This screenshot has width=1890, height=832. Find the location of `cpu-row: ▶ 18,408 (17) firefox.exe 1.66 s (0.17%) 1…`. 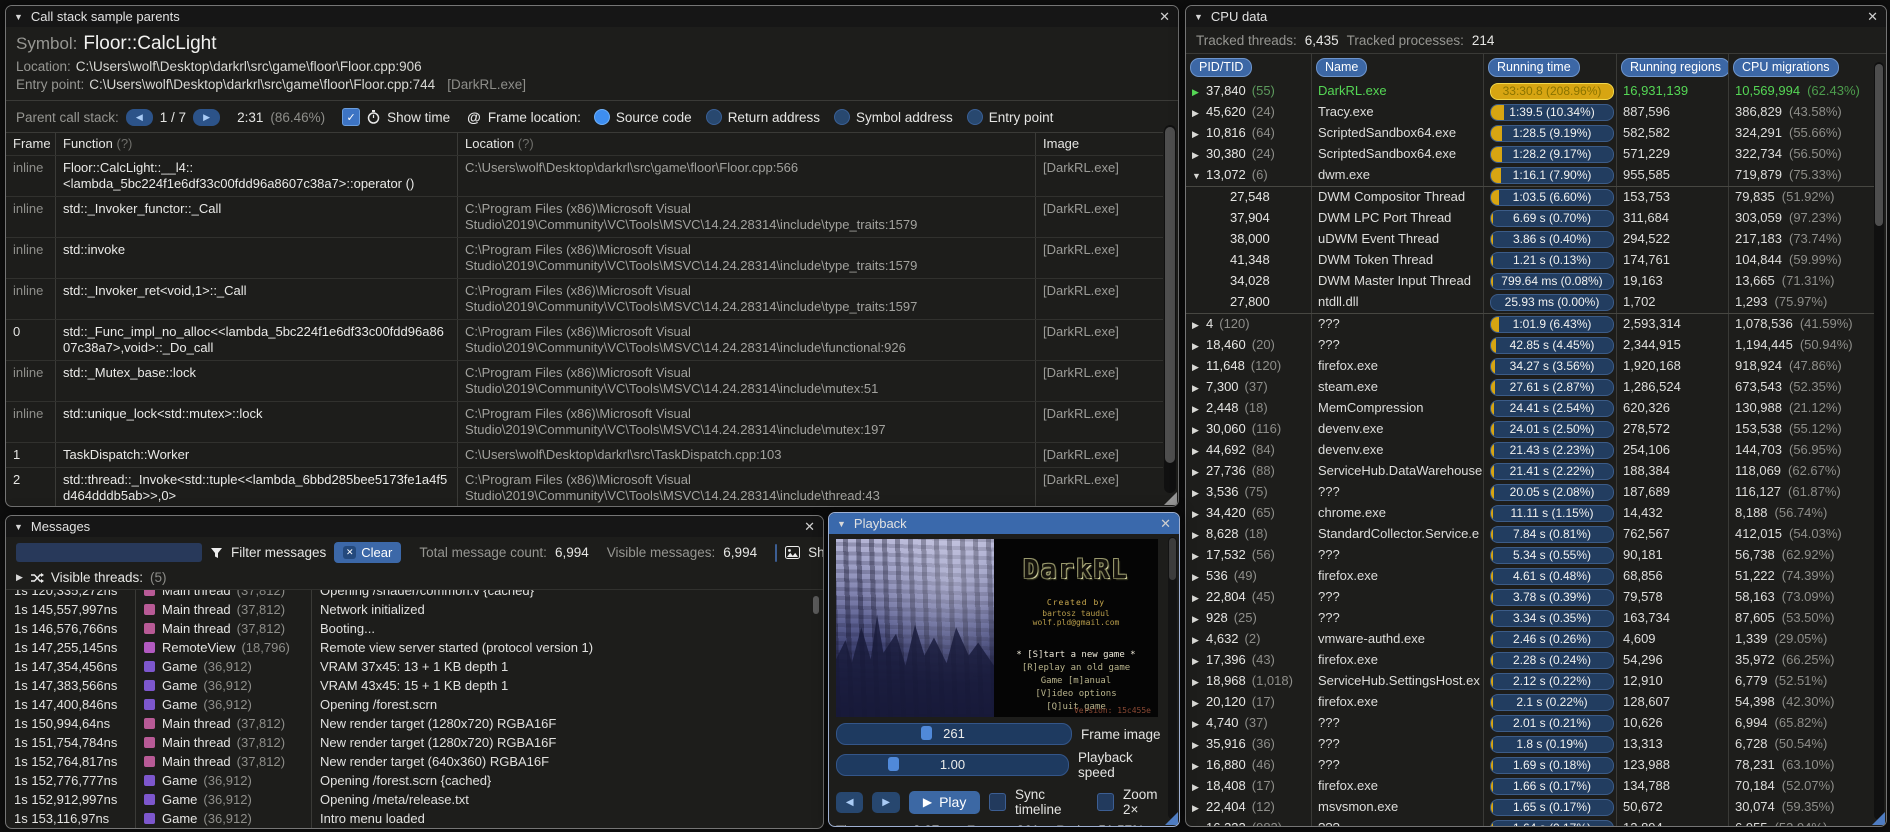

cpu-row: ▶ 18,408 (17) firefox.exe 1.66 s (0.17%) 1… is located at coordinates (1530, 786).